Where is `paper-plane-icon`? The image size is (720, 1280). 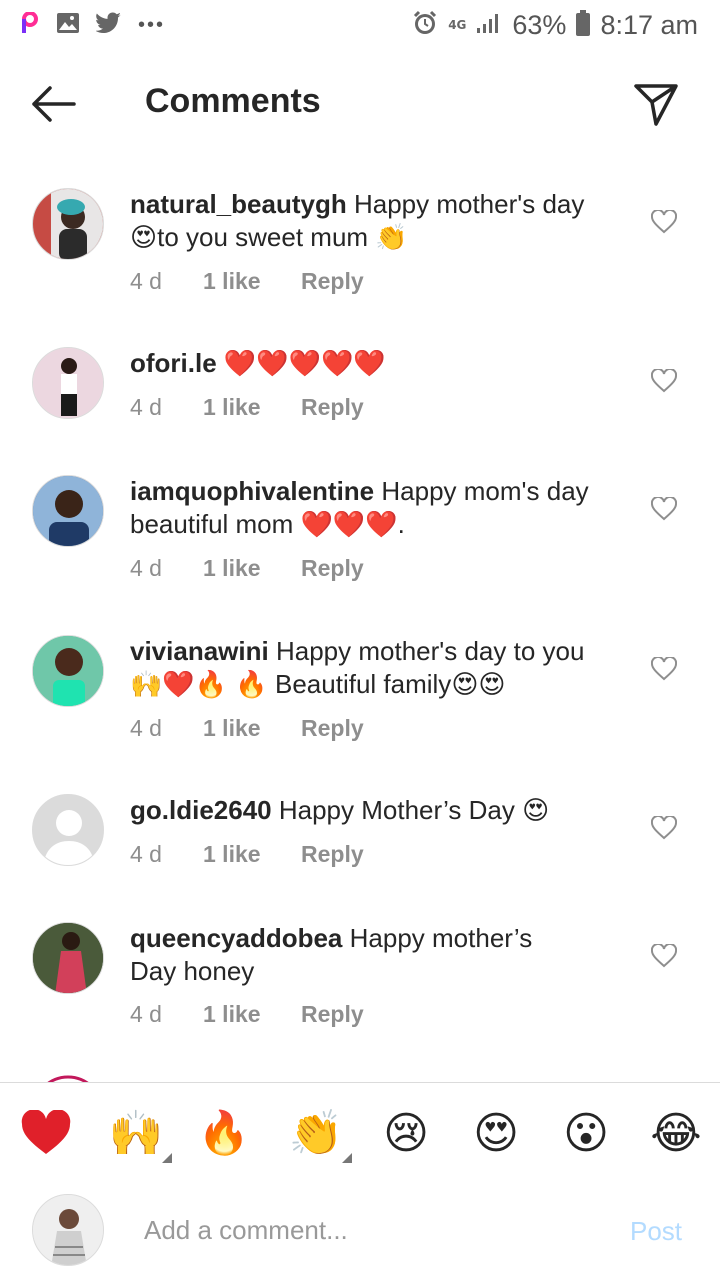
paper-plane-icon is located at coordinates (656, 105).